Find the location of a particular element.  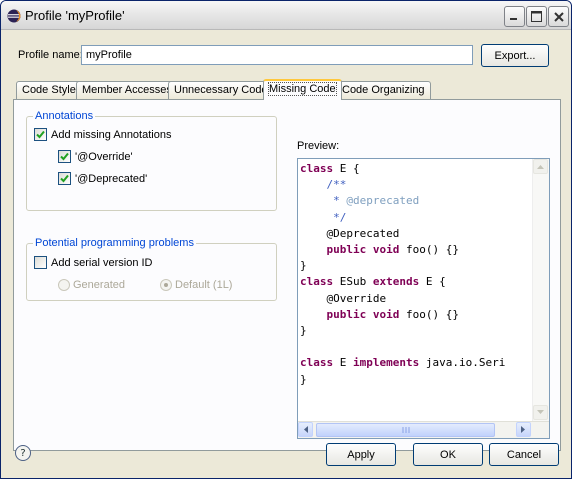

maximize-icon is located at coordinates (536, 16).